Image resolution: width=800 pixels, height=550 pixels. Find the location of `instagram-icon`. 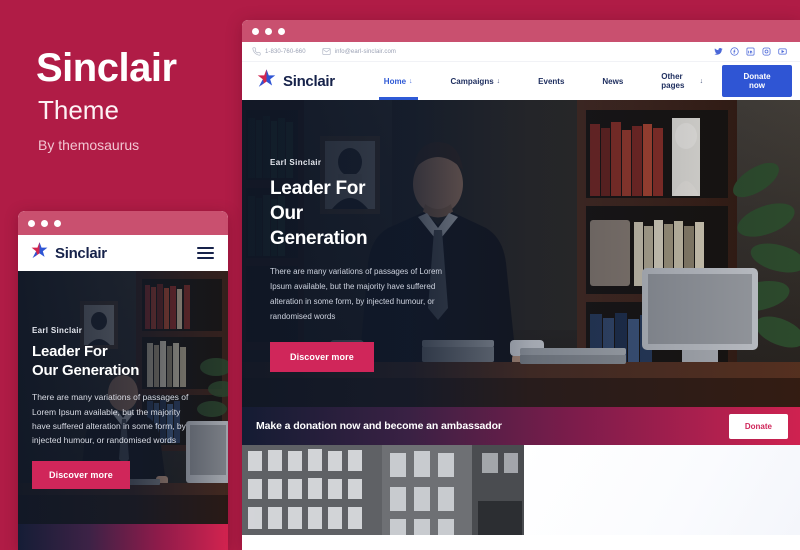

instagram-icon is located at coordinates (766, 51).